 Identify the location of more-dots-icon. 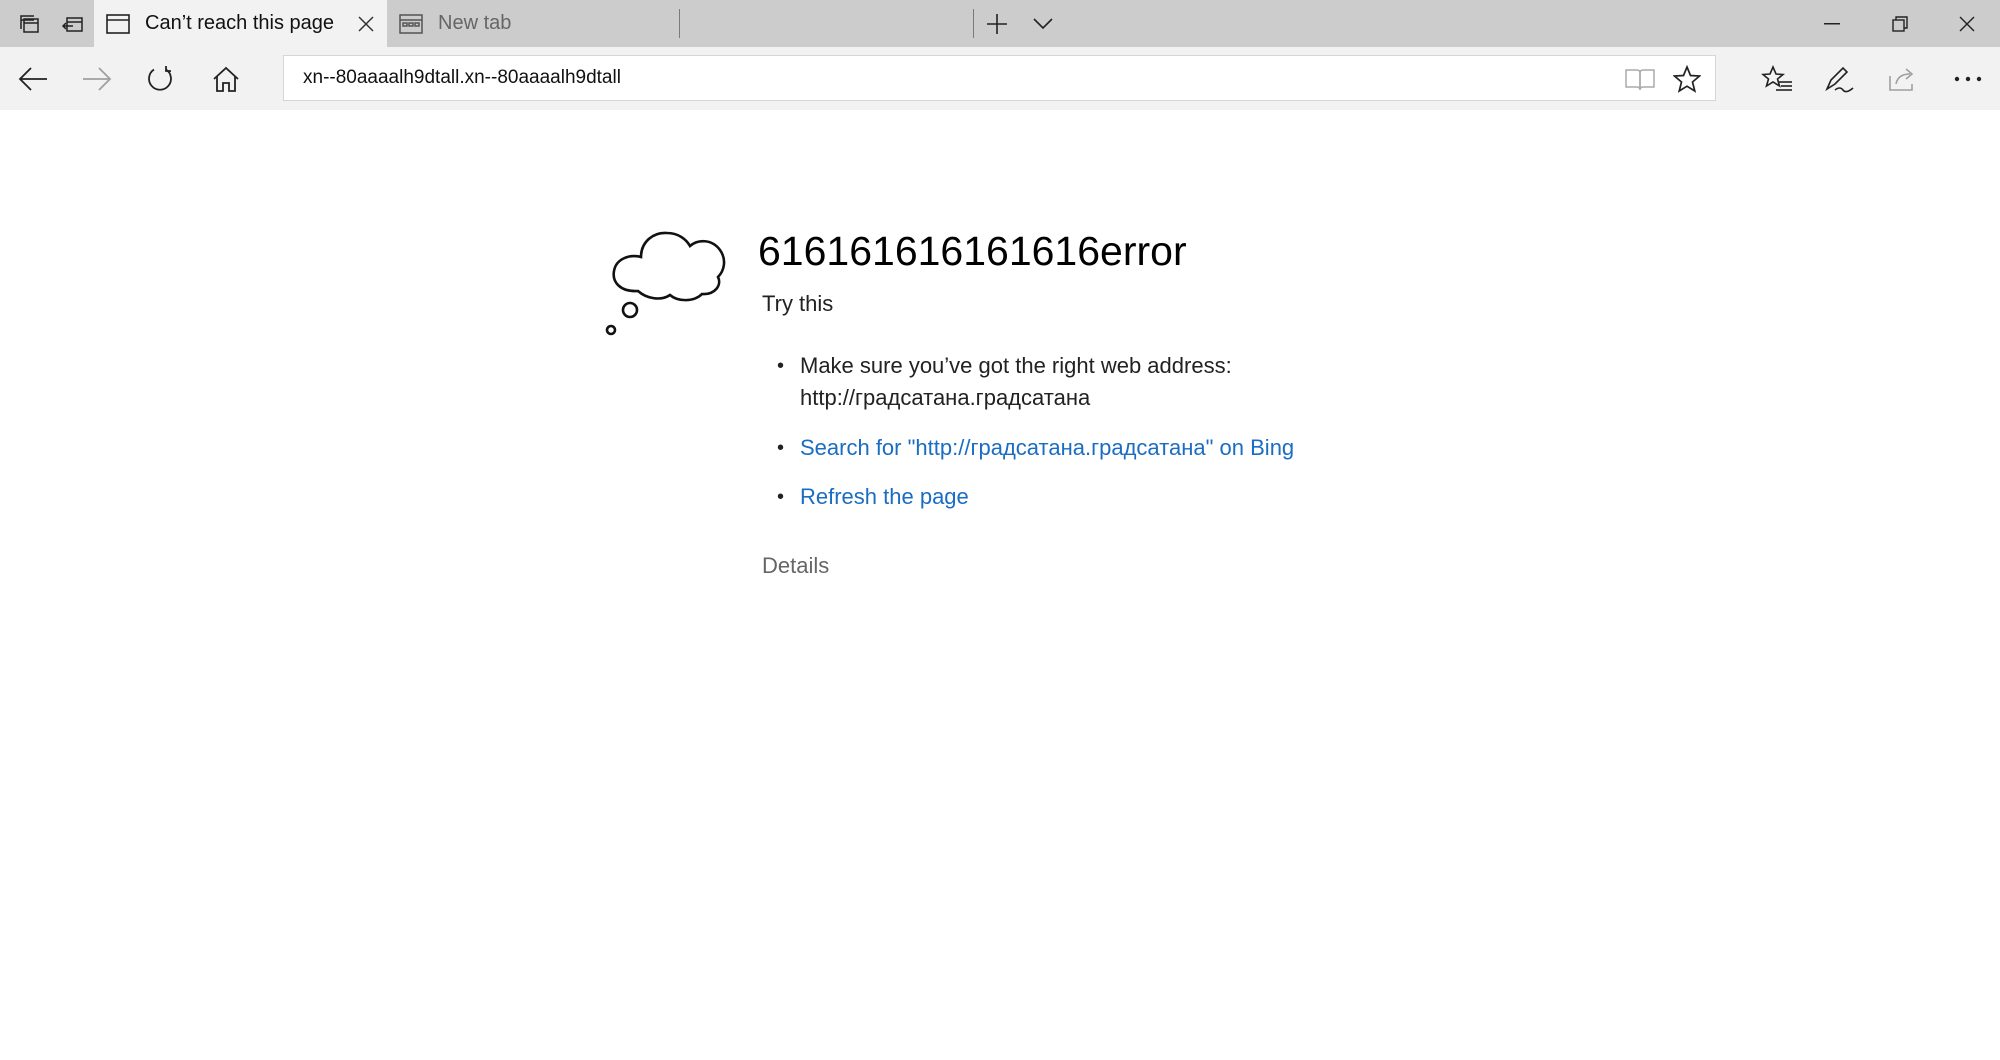
(1968, 79).